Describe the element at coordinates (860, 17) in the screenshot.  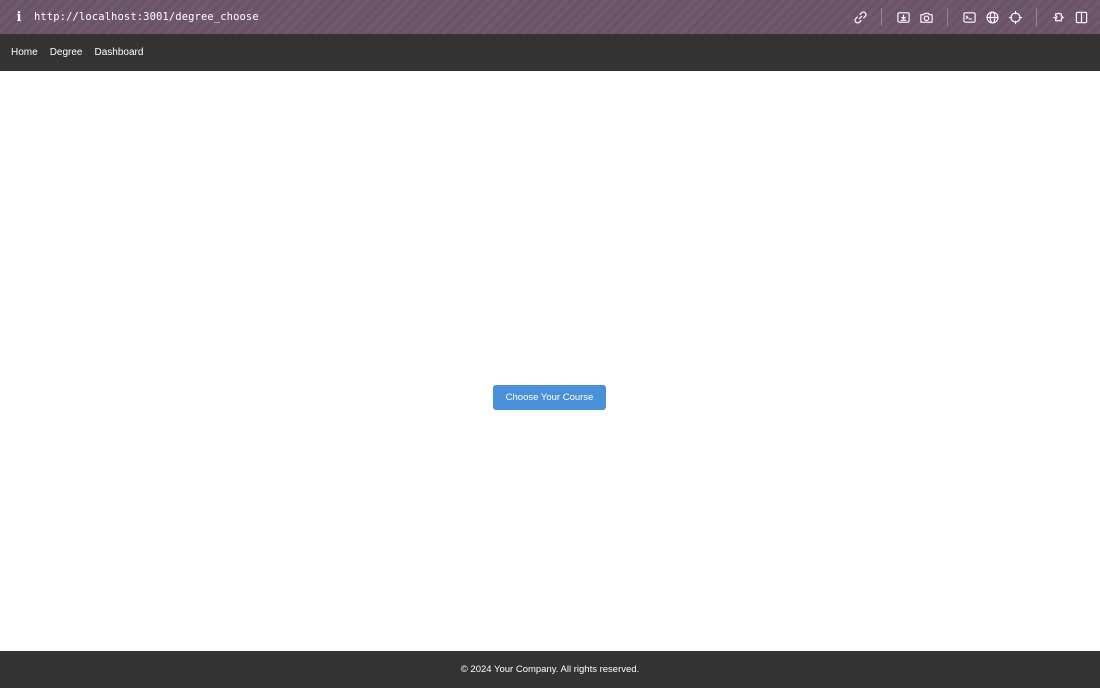
I see `link-icon` at that location.